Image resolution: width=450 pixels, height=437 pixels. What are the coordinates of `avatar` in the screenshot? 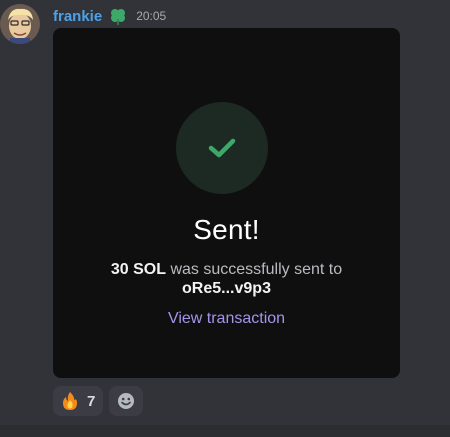 It's located at (20, 24).